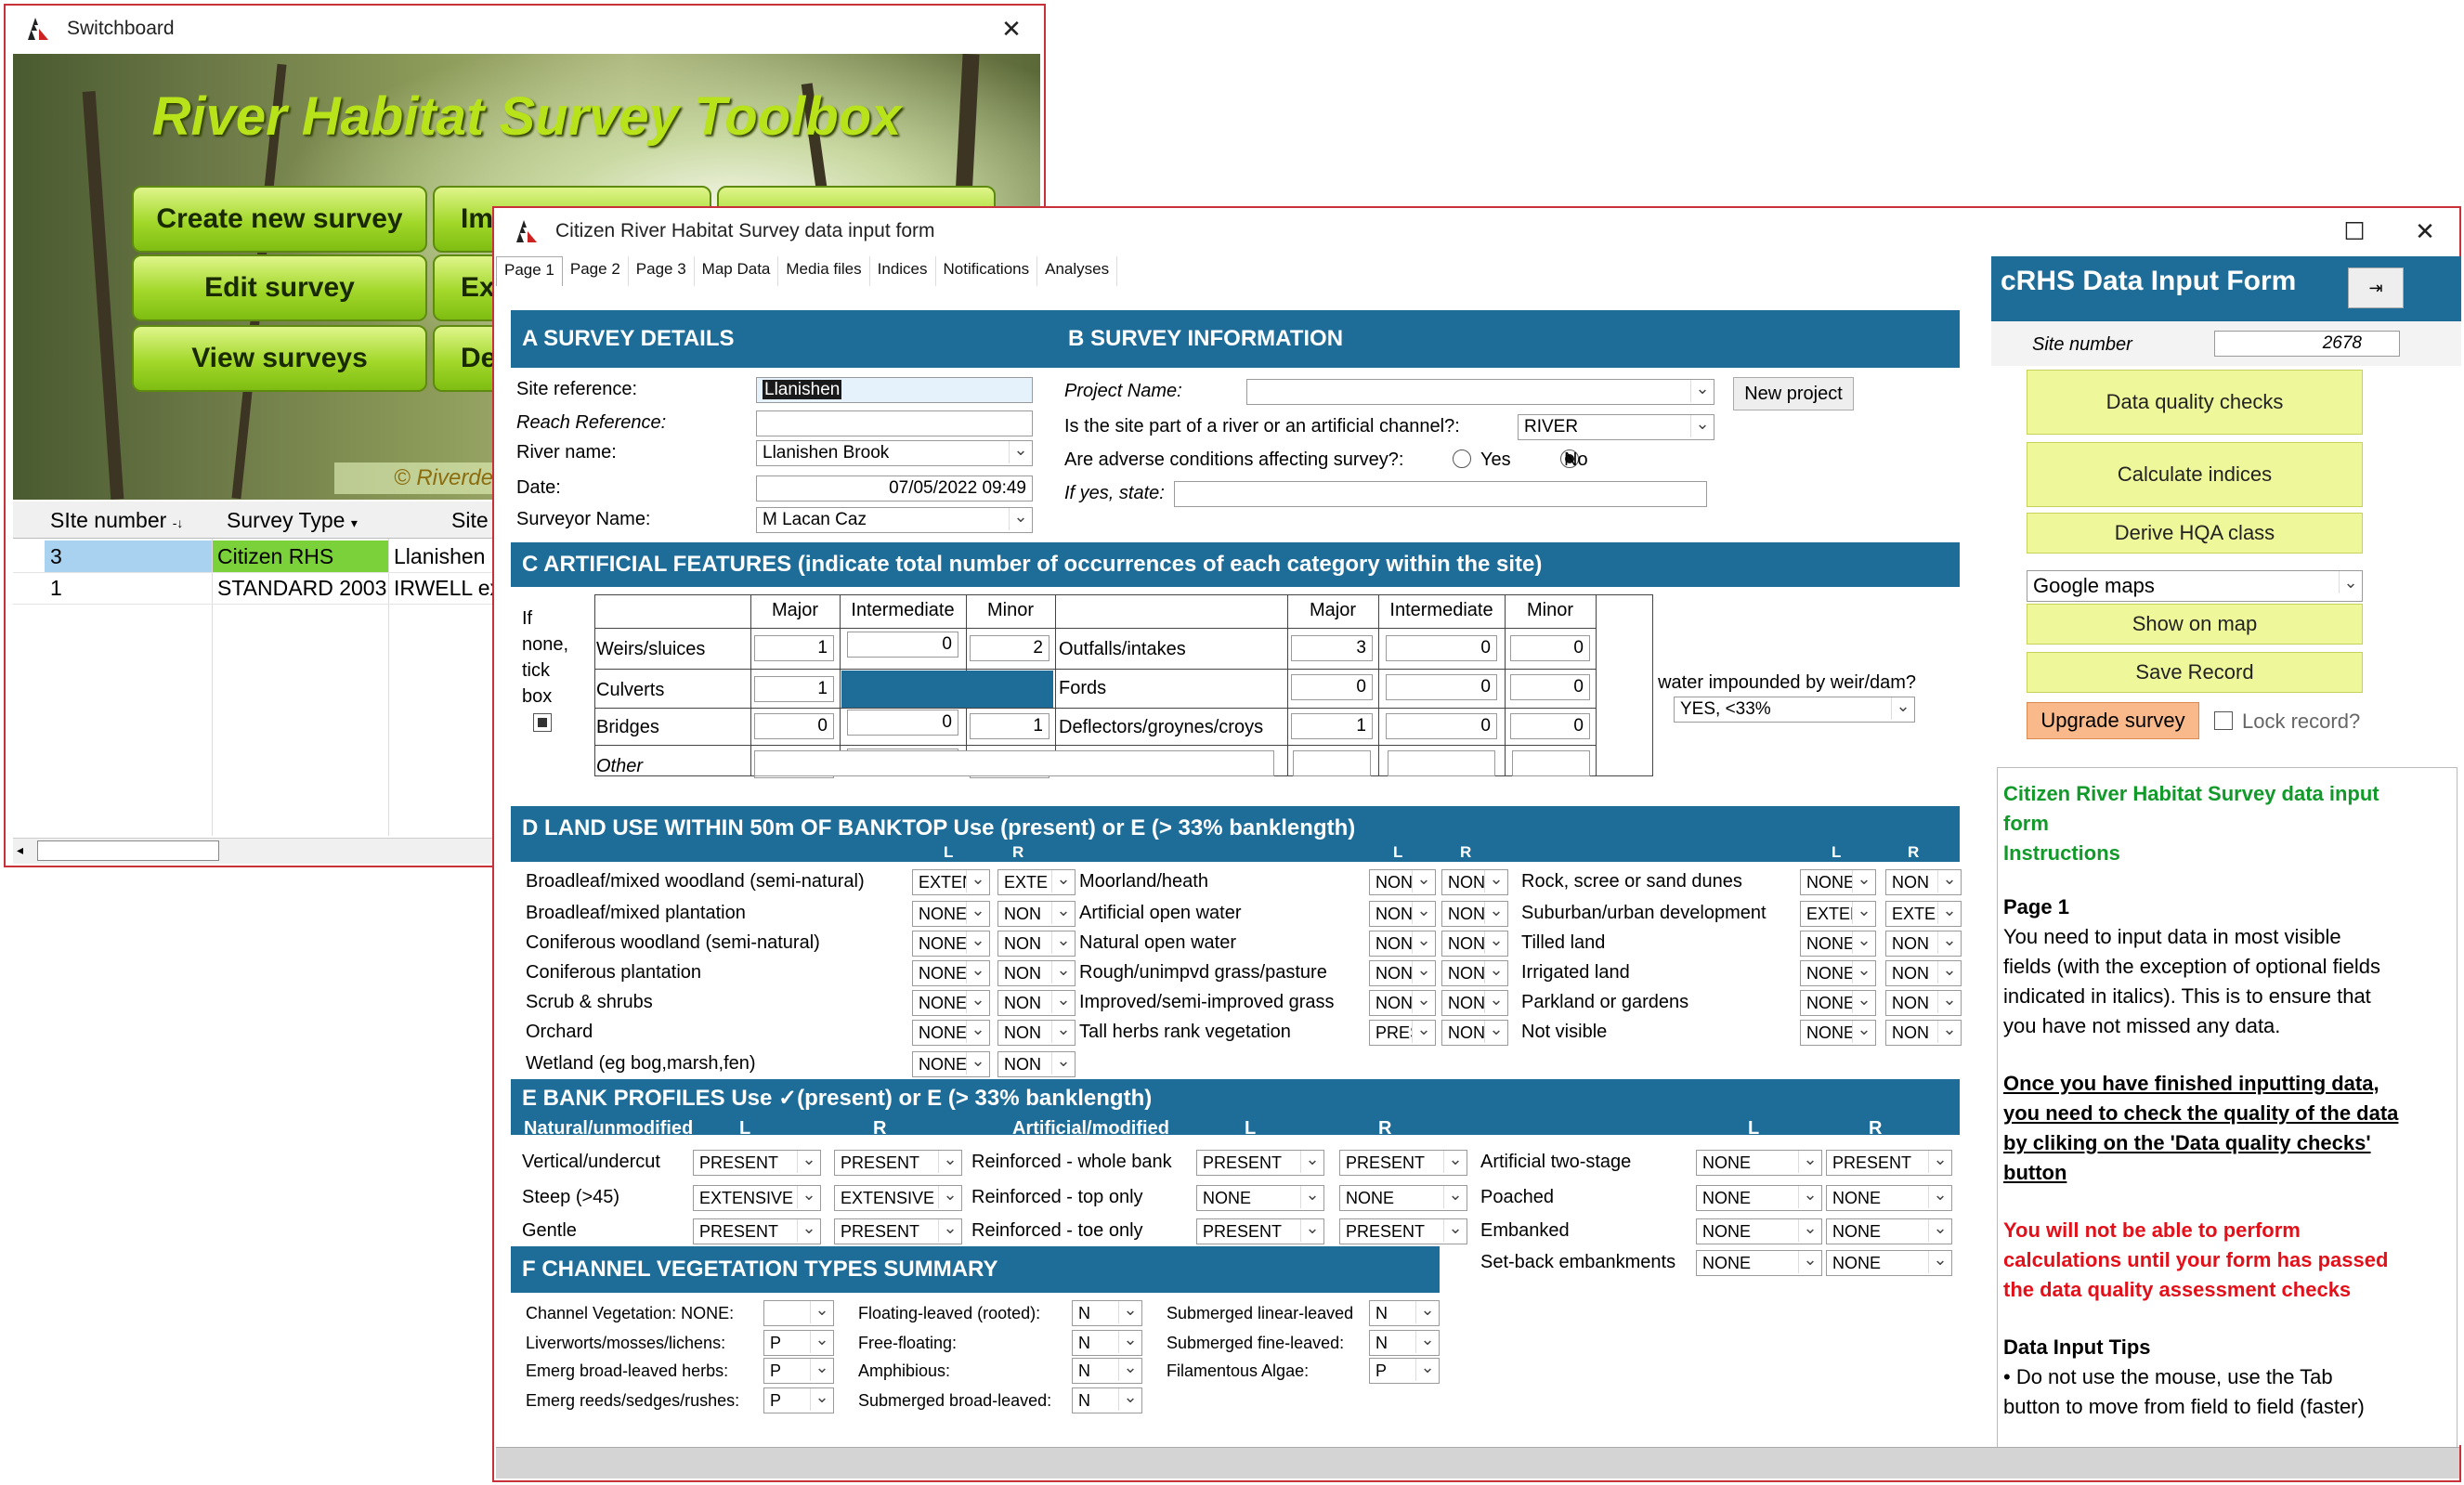 The image size is (2464, 1485). Describe the element at coordinates (128, 556) in the screenshot. I see `table-row-1-site: 3` at that location.